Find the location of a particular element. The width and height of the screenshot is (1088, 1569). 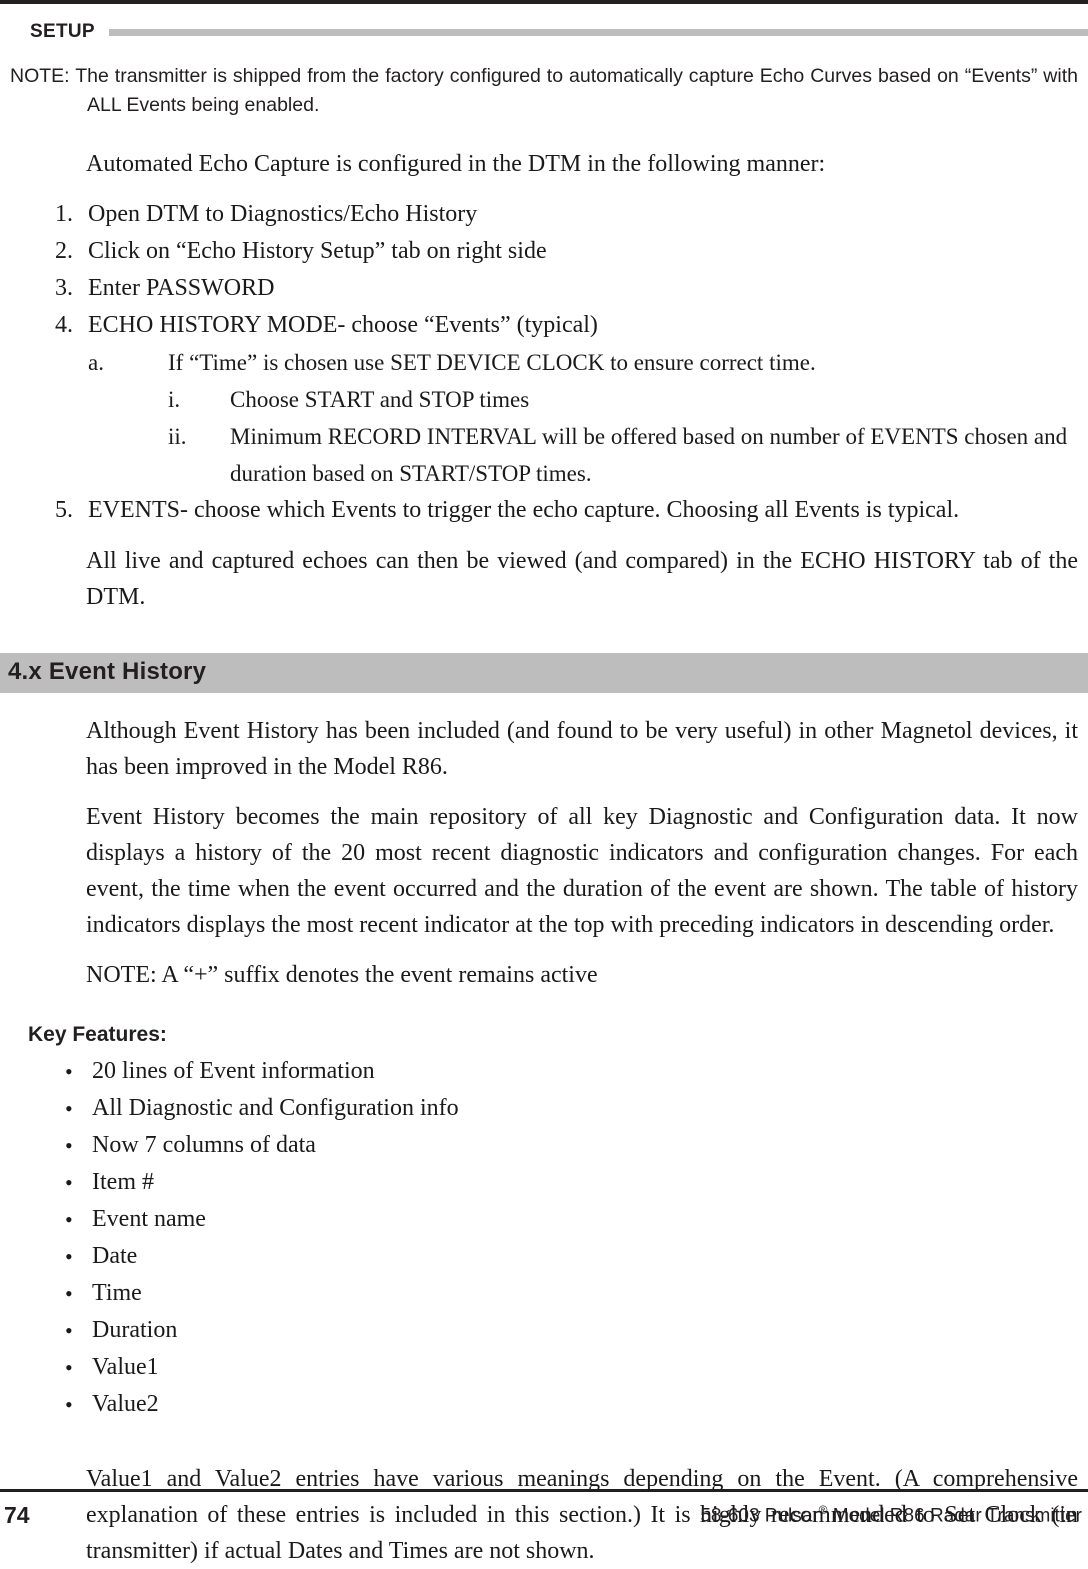

footer-text-before: 58-603 Pulsar is located at coordinates (759, 1516).